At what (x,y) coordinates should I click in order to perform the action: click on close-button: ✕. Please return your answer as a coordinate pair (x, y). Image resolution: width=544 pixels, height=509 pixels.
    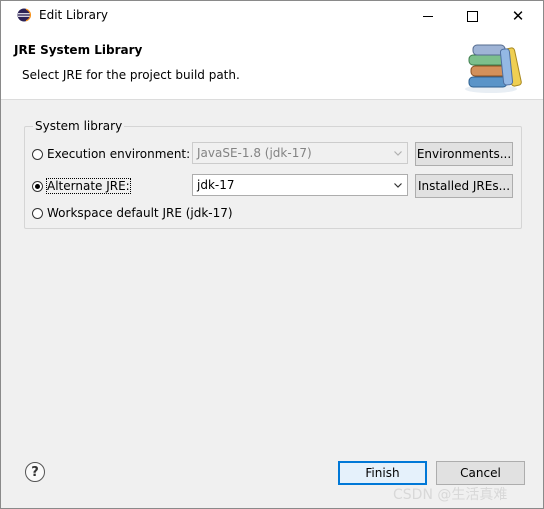
    Looking at the image, I should click on (518, 16).